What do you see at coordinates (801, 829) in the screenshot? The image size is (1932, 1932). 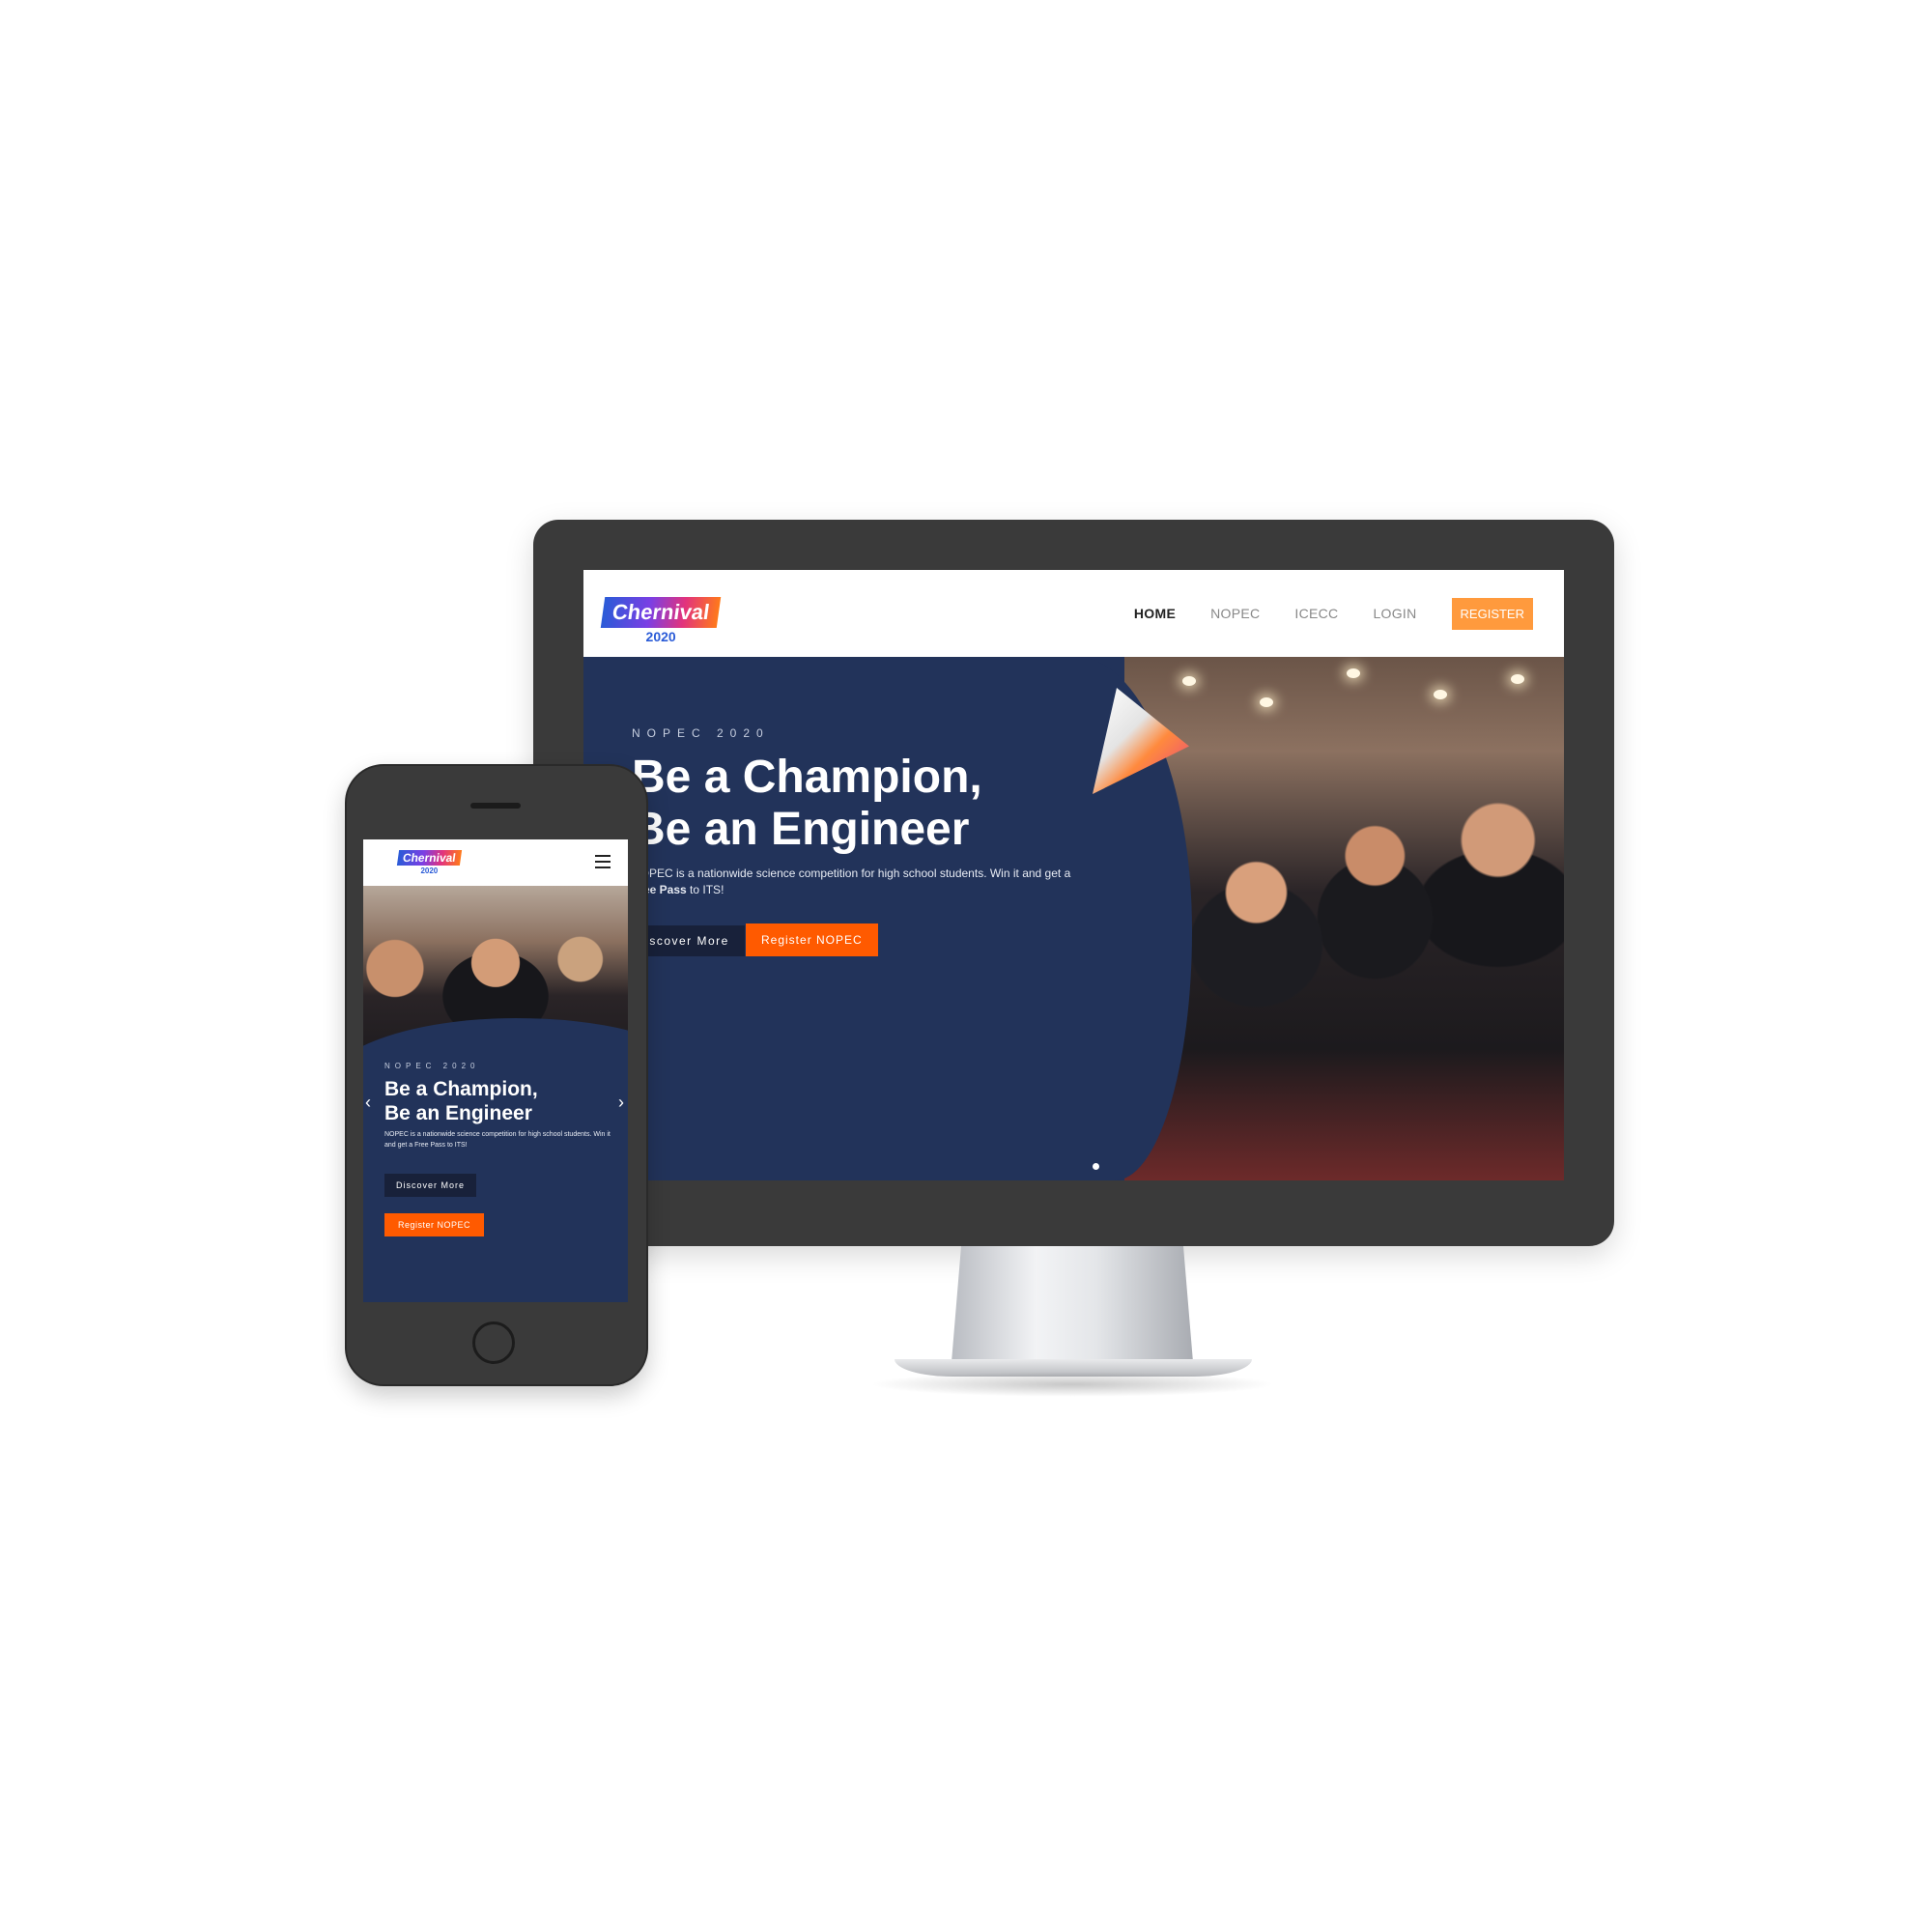 I see `hero-title-line2: Be an Engineer` at bounding box center [801, 829].